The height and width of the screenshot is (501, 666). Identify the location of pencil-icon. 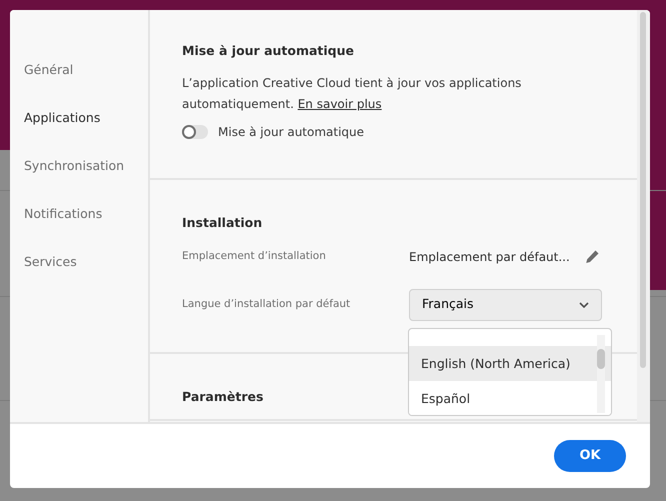
(592, 256).